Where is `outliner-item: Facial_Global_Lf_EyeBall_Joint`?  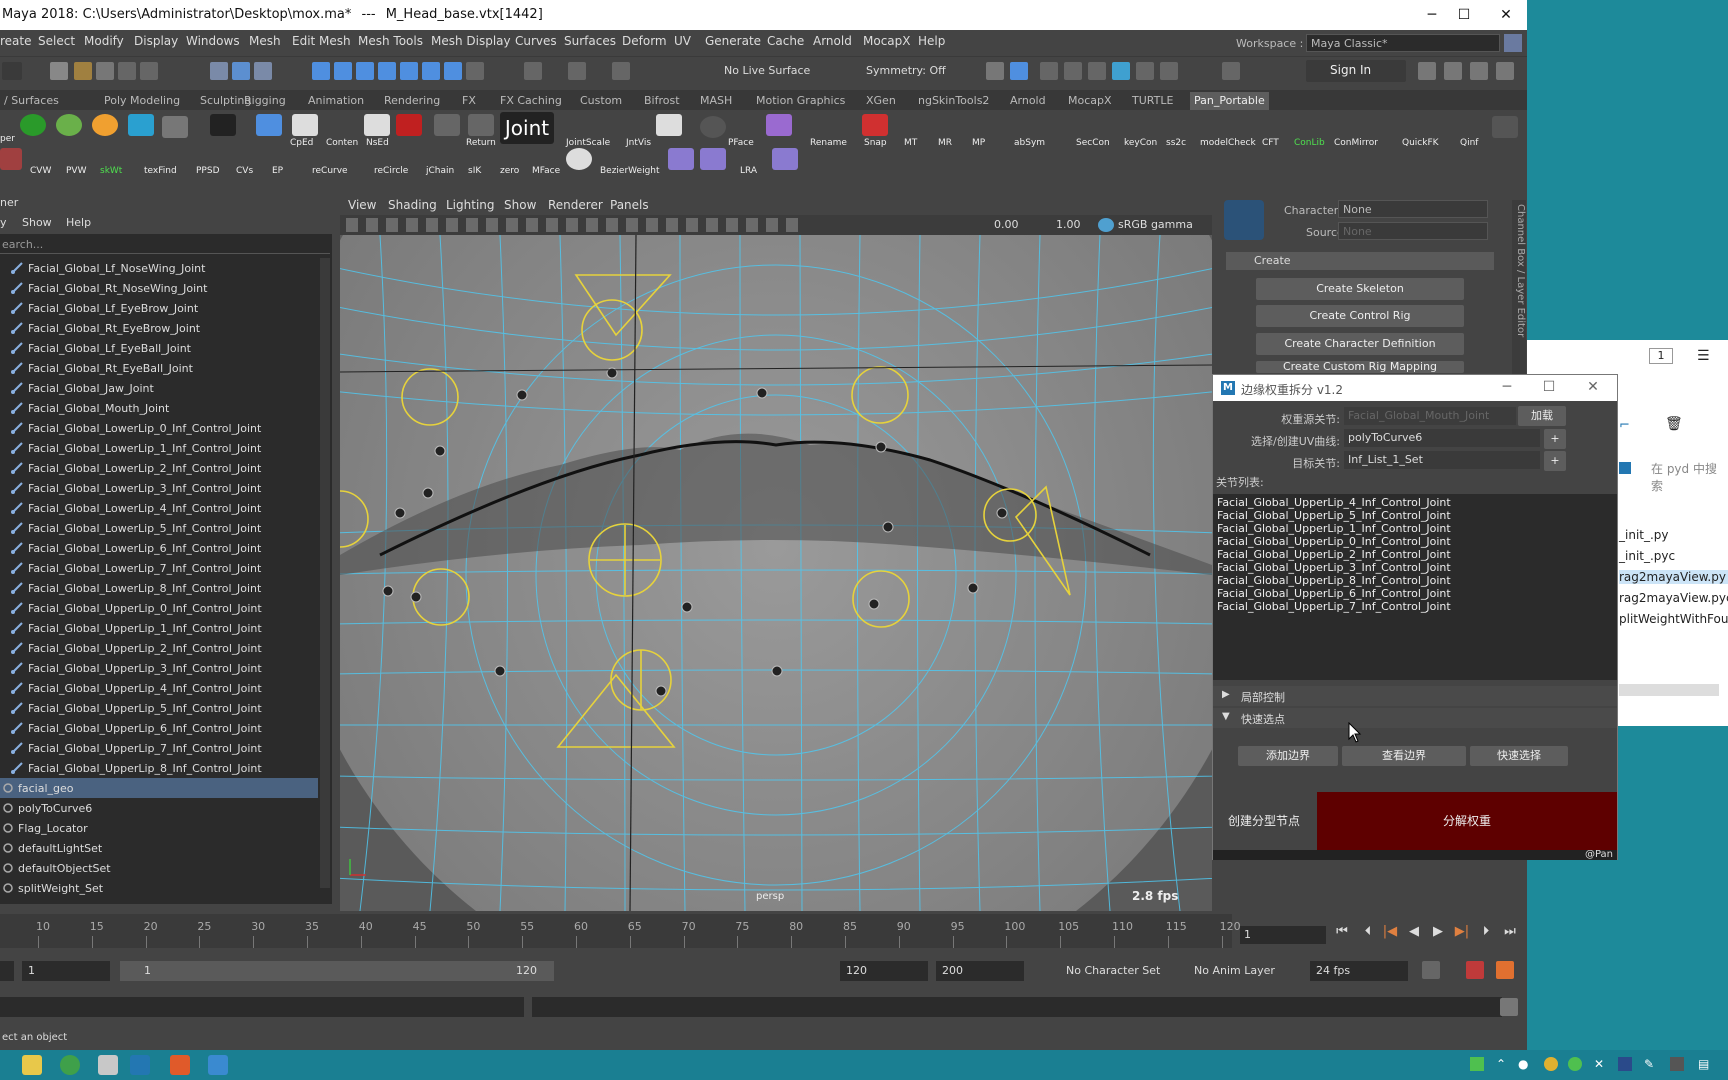 outliner-item: Facial_Global_Lf_EyeBall_Joint is located at coordinates (159, 348).